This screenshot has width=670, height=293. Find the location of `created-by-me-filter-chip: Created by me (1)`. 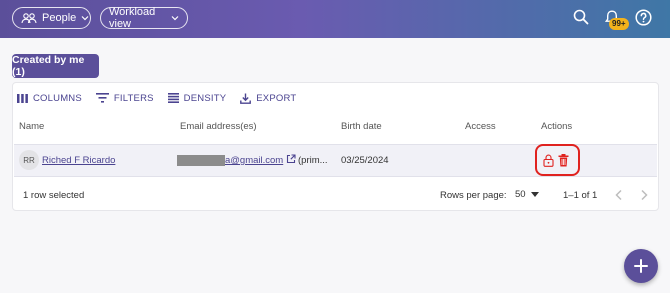

created-by-me-filter-chip: Created by me (1) is located at coordinates (55, 66).